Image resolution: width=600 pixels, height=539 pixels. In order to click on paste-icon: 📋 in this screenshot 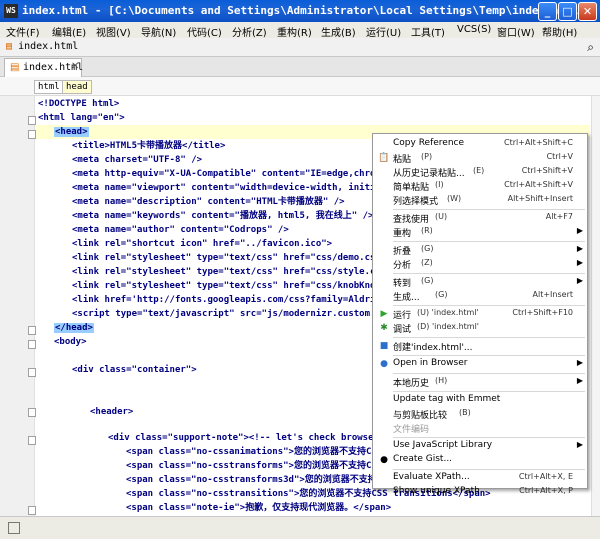, I will do `click(384, 158)`.